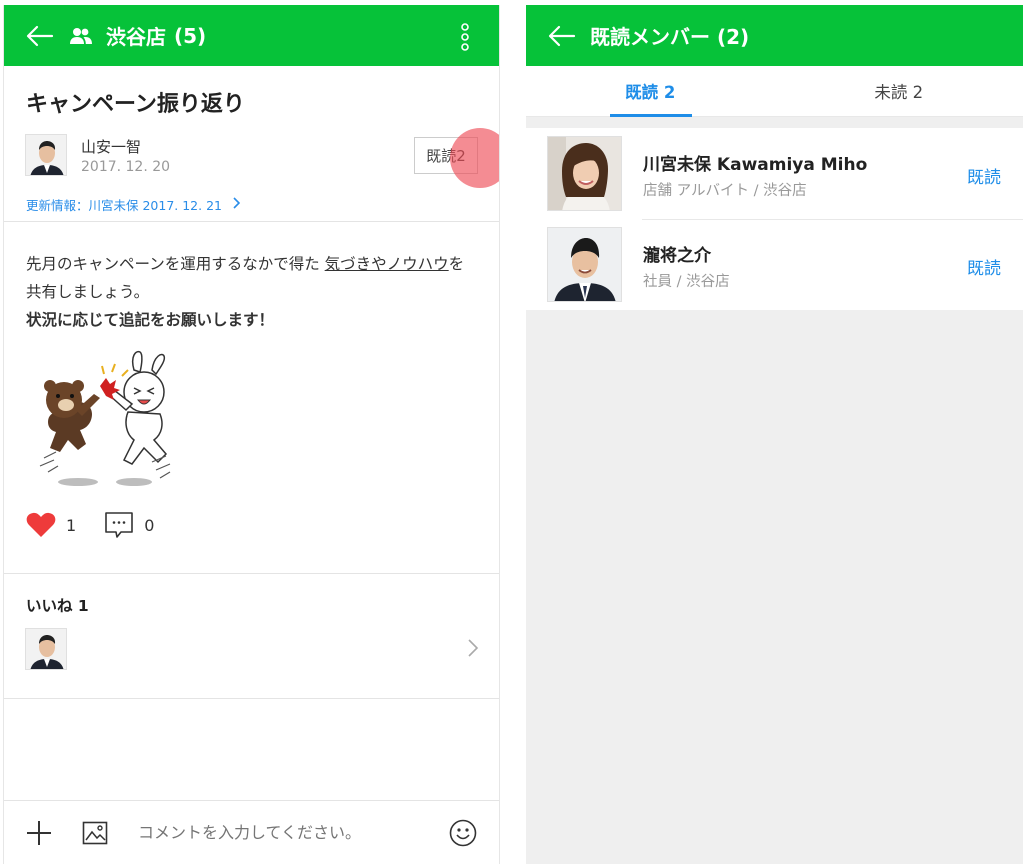 The image size is (1024, 864). What do you see at coordinates (190, 35) in the screenshot?
I see `group-member-count: (5)` at bounding box center [190, 35].